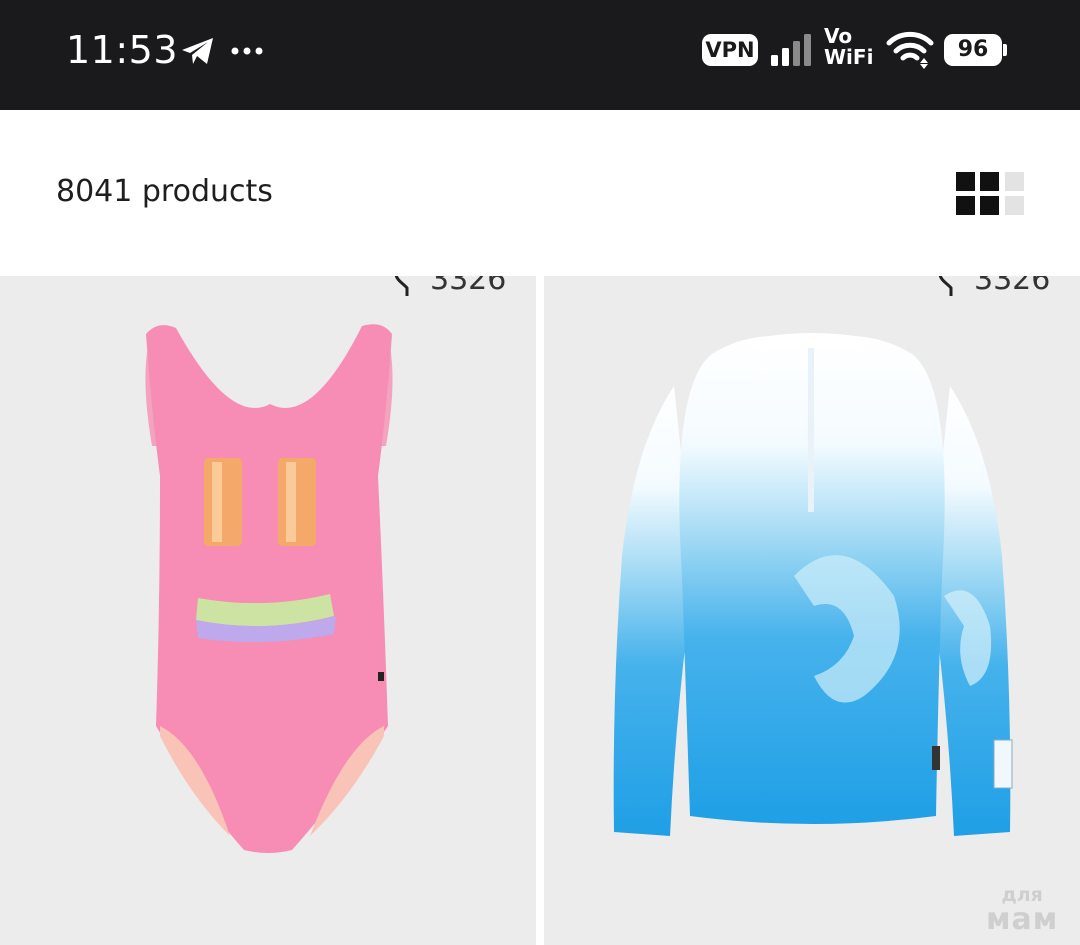  I want to click on cellular-signal-icon, so click(791, 50).